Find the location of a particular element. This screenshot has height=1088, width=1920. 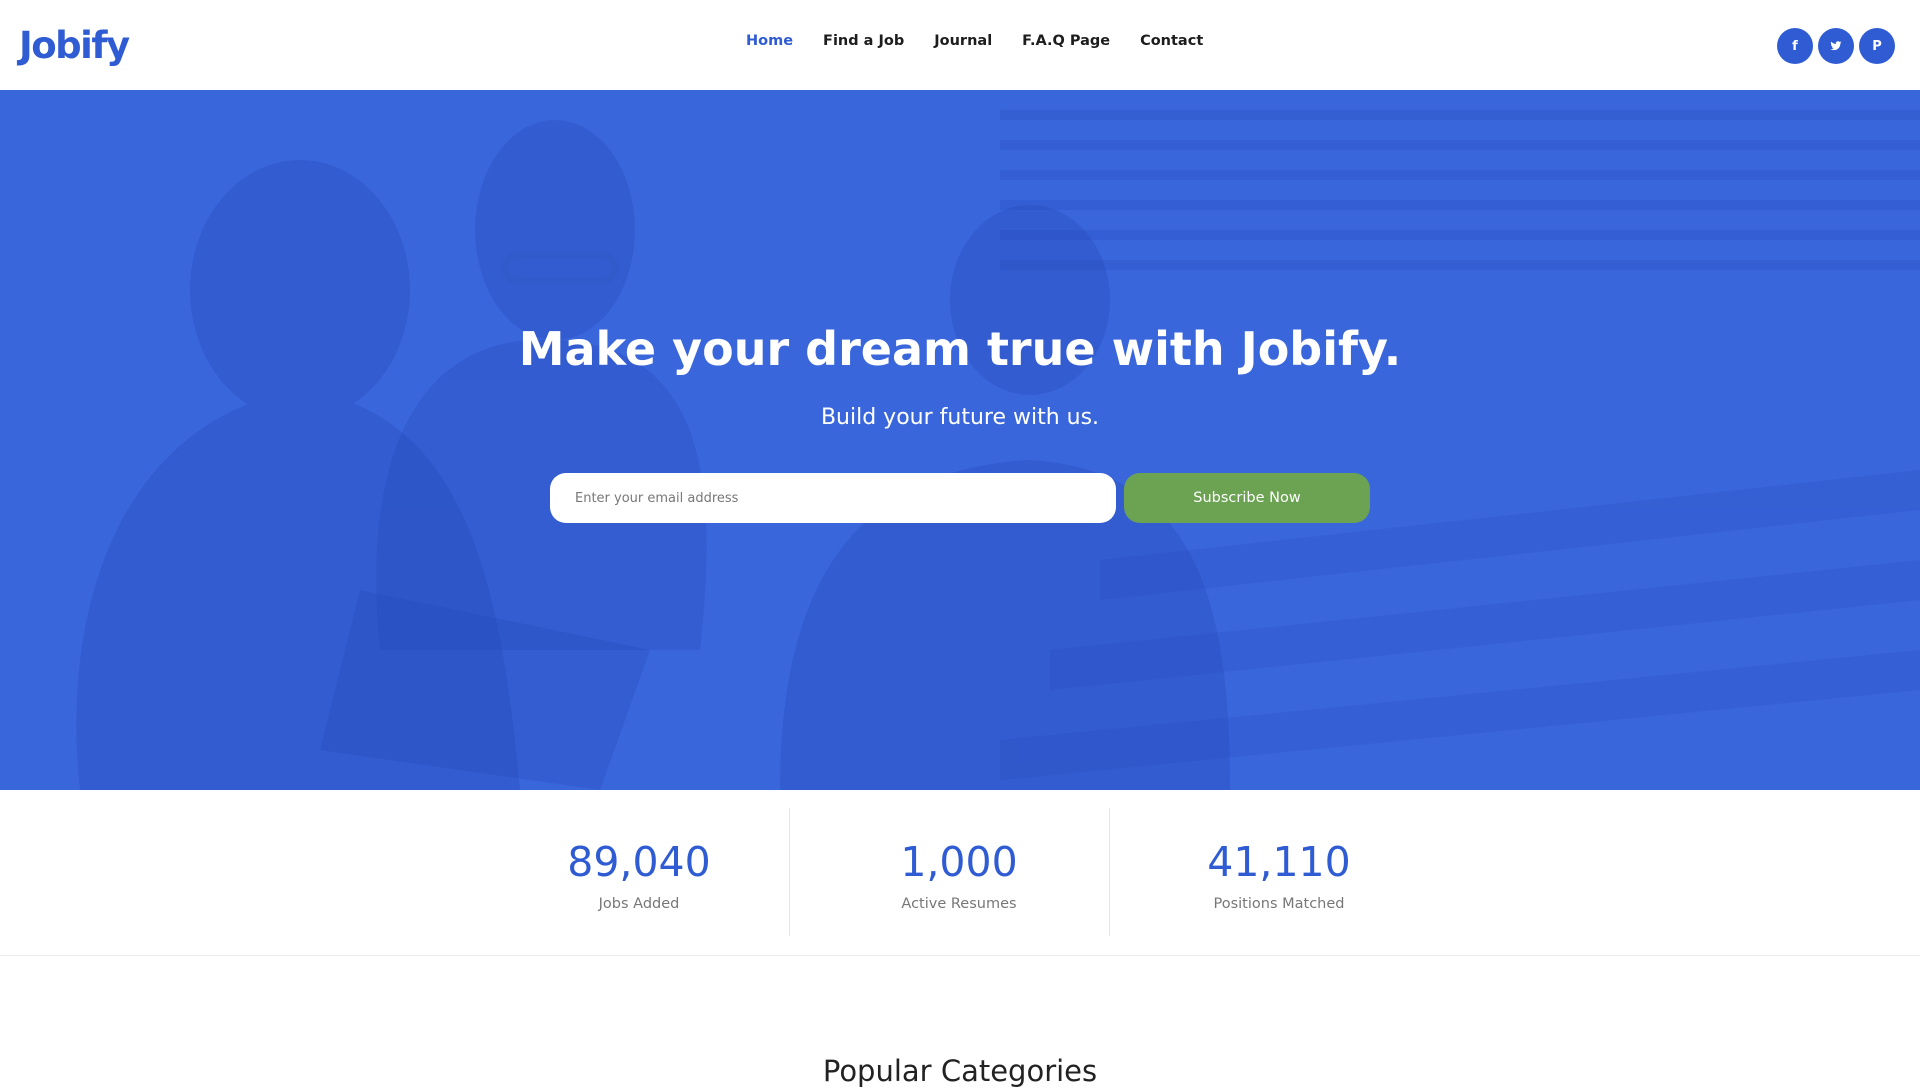

stat-positions-matched: 41,110 Positions Matched is located at coordinates (1279, 873).